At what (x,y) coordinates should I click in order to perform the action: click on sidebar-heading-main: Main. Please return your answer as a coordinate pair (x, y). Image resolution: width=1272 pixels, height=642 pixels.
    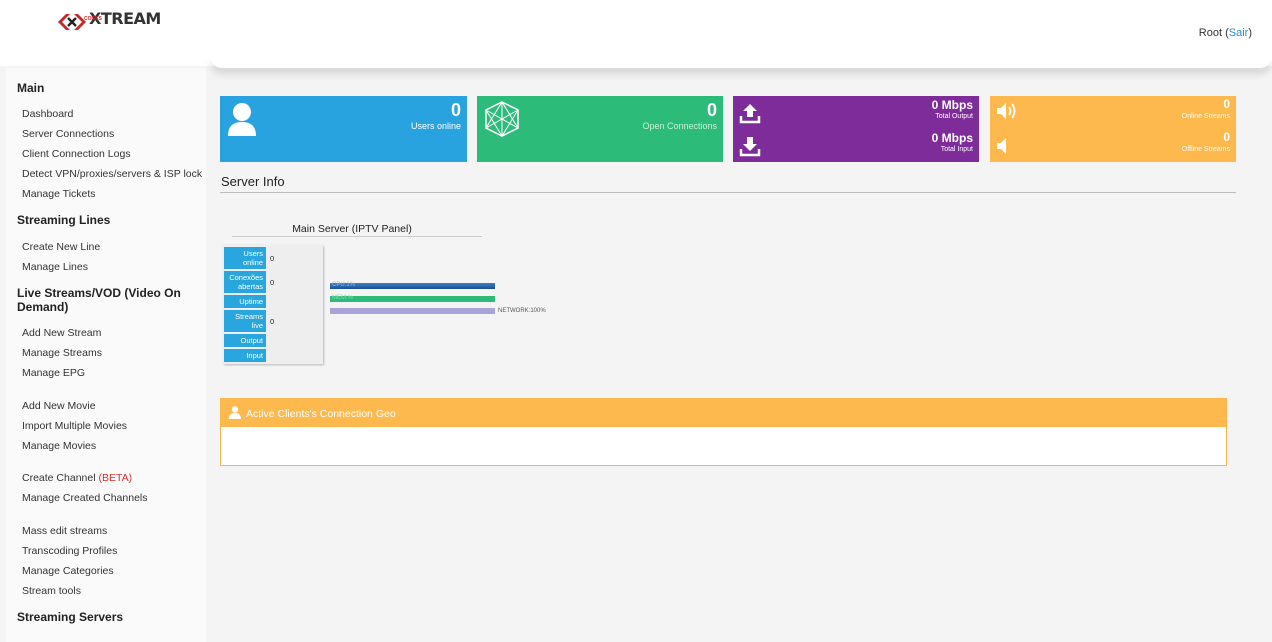
    Looking at the image, I should click on (31, 88).